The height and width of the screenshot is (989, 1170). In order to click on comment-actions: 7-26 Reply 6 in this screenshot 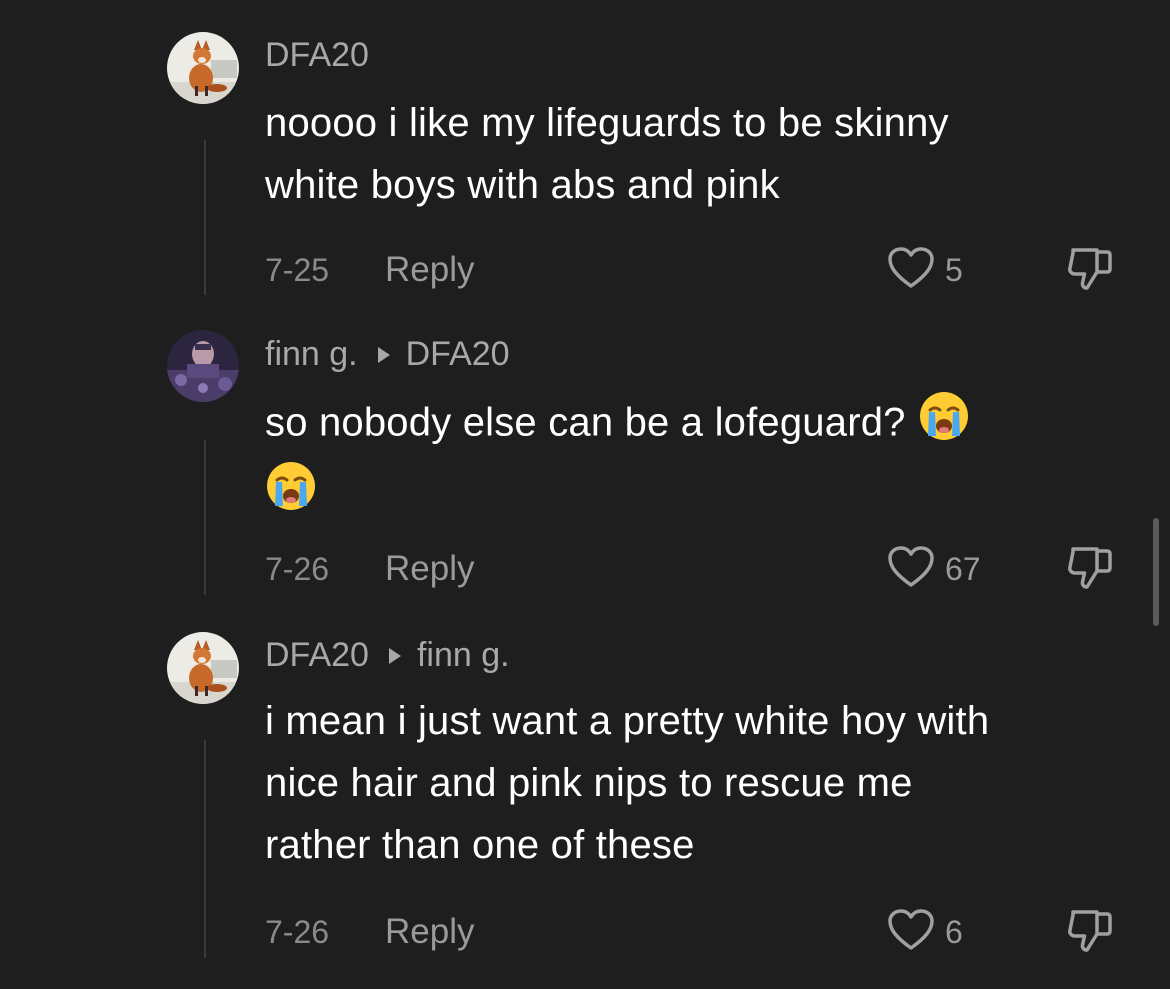, I will do `click(717, 932)`.